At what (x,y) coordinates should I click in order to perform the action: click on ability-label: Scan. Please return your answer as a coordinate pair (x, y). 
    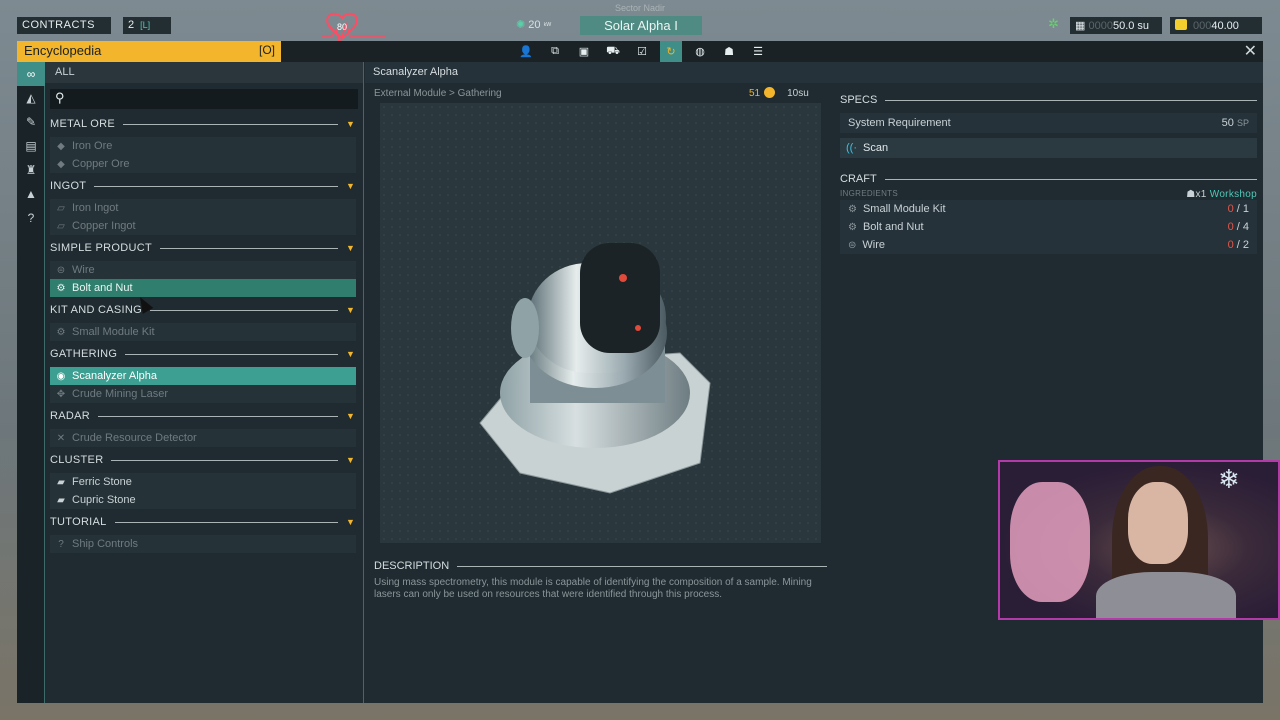
    Looking at the image, I should click on (876, 148).